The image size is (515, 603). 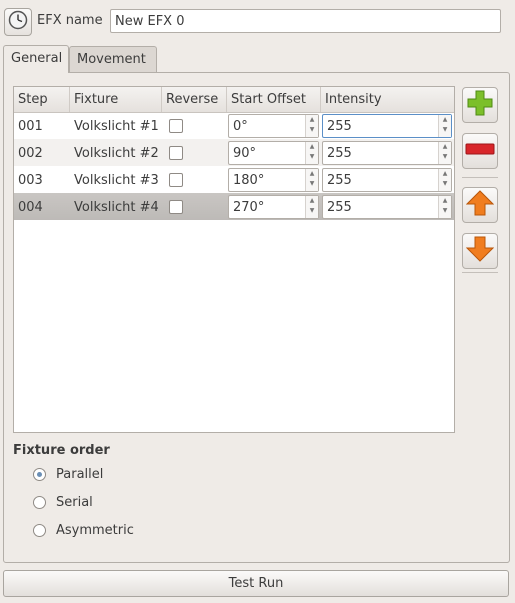 I want to click on start-offset-spinbox: 90° ▲ ▼, so click(x=273, y=153).